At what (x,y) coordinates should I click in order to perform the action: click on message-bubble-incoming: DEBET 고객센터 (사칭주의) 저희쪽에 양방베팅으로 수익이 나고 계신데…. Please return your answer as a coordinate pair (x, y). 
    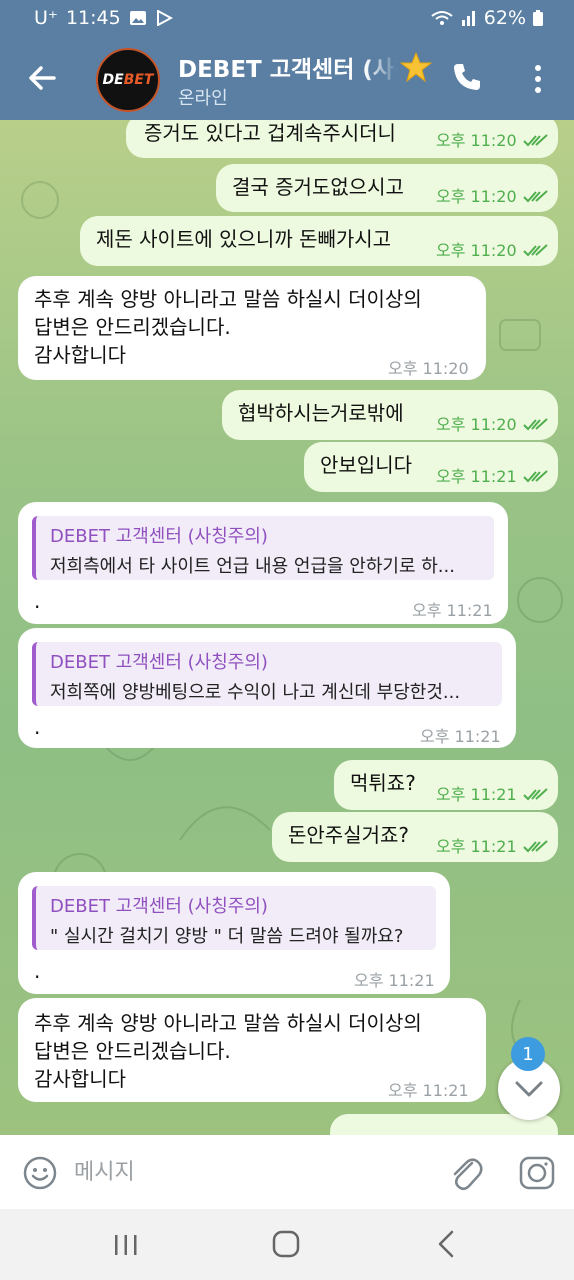
    Looking at the image, I should click on (267, 688).